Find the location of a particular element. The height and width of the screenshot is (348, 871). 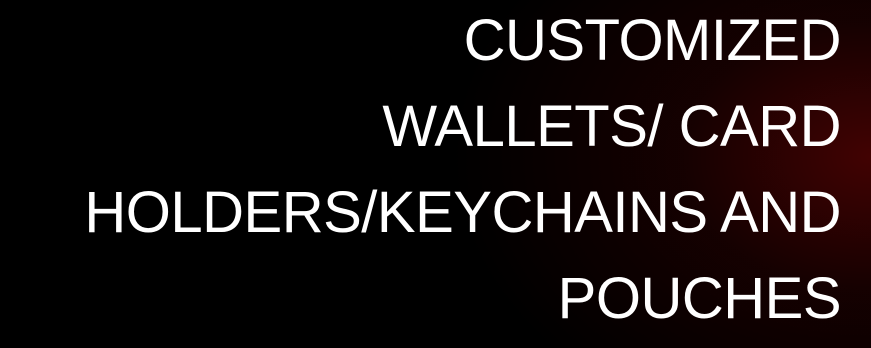

title-line-1: CUSTOMIZED is located at coordinates (652, 40).